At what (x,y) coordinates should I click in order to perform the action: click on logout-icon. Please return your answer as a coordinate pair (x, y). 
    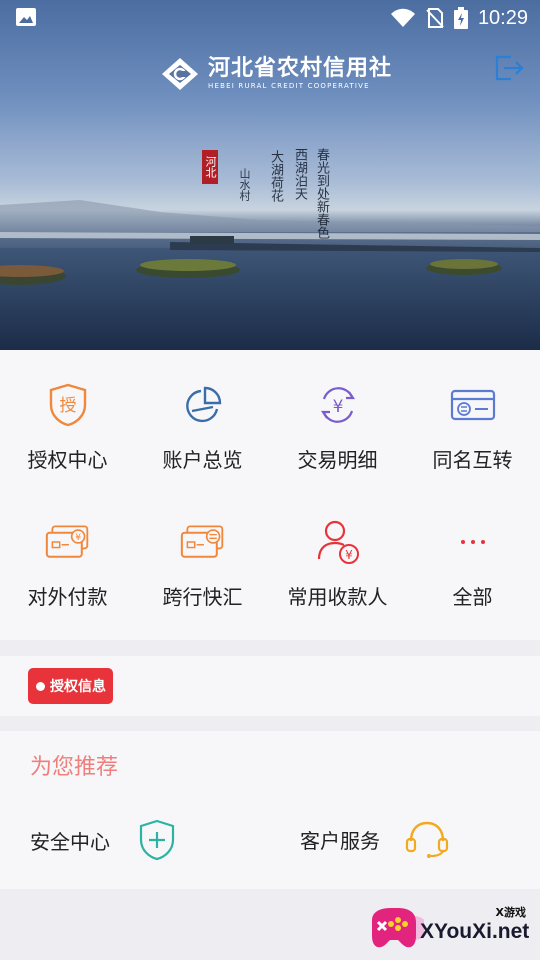
    Looking at the image, I should click on (509, 68).